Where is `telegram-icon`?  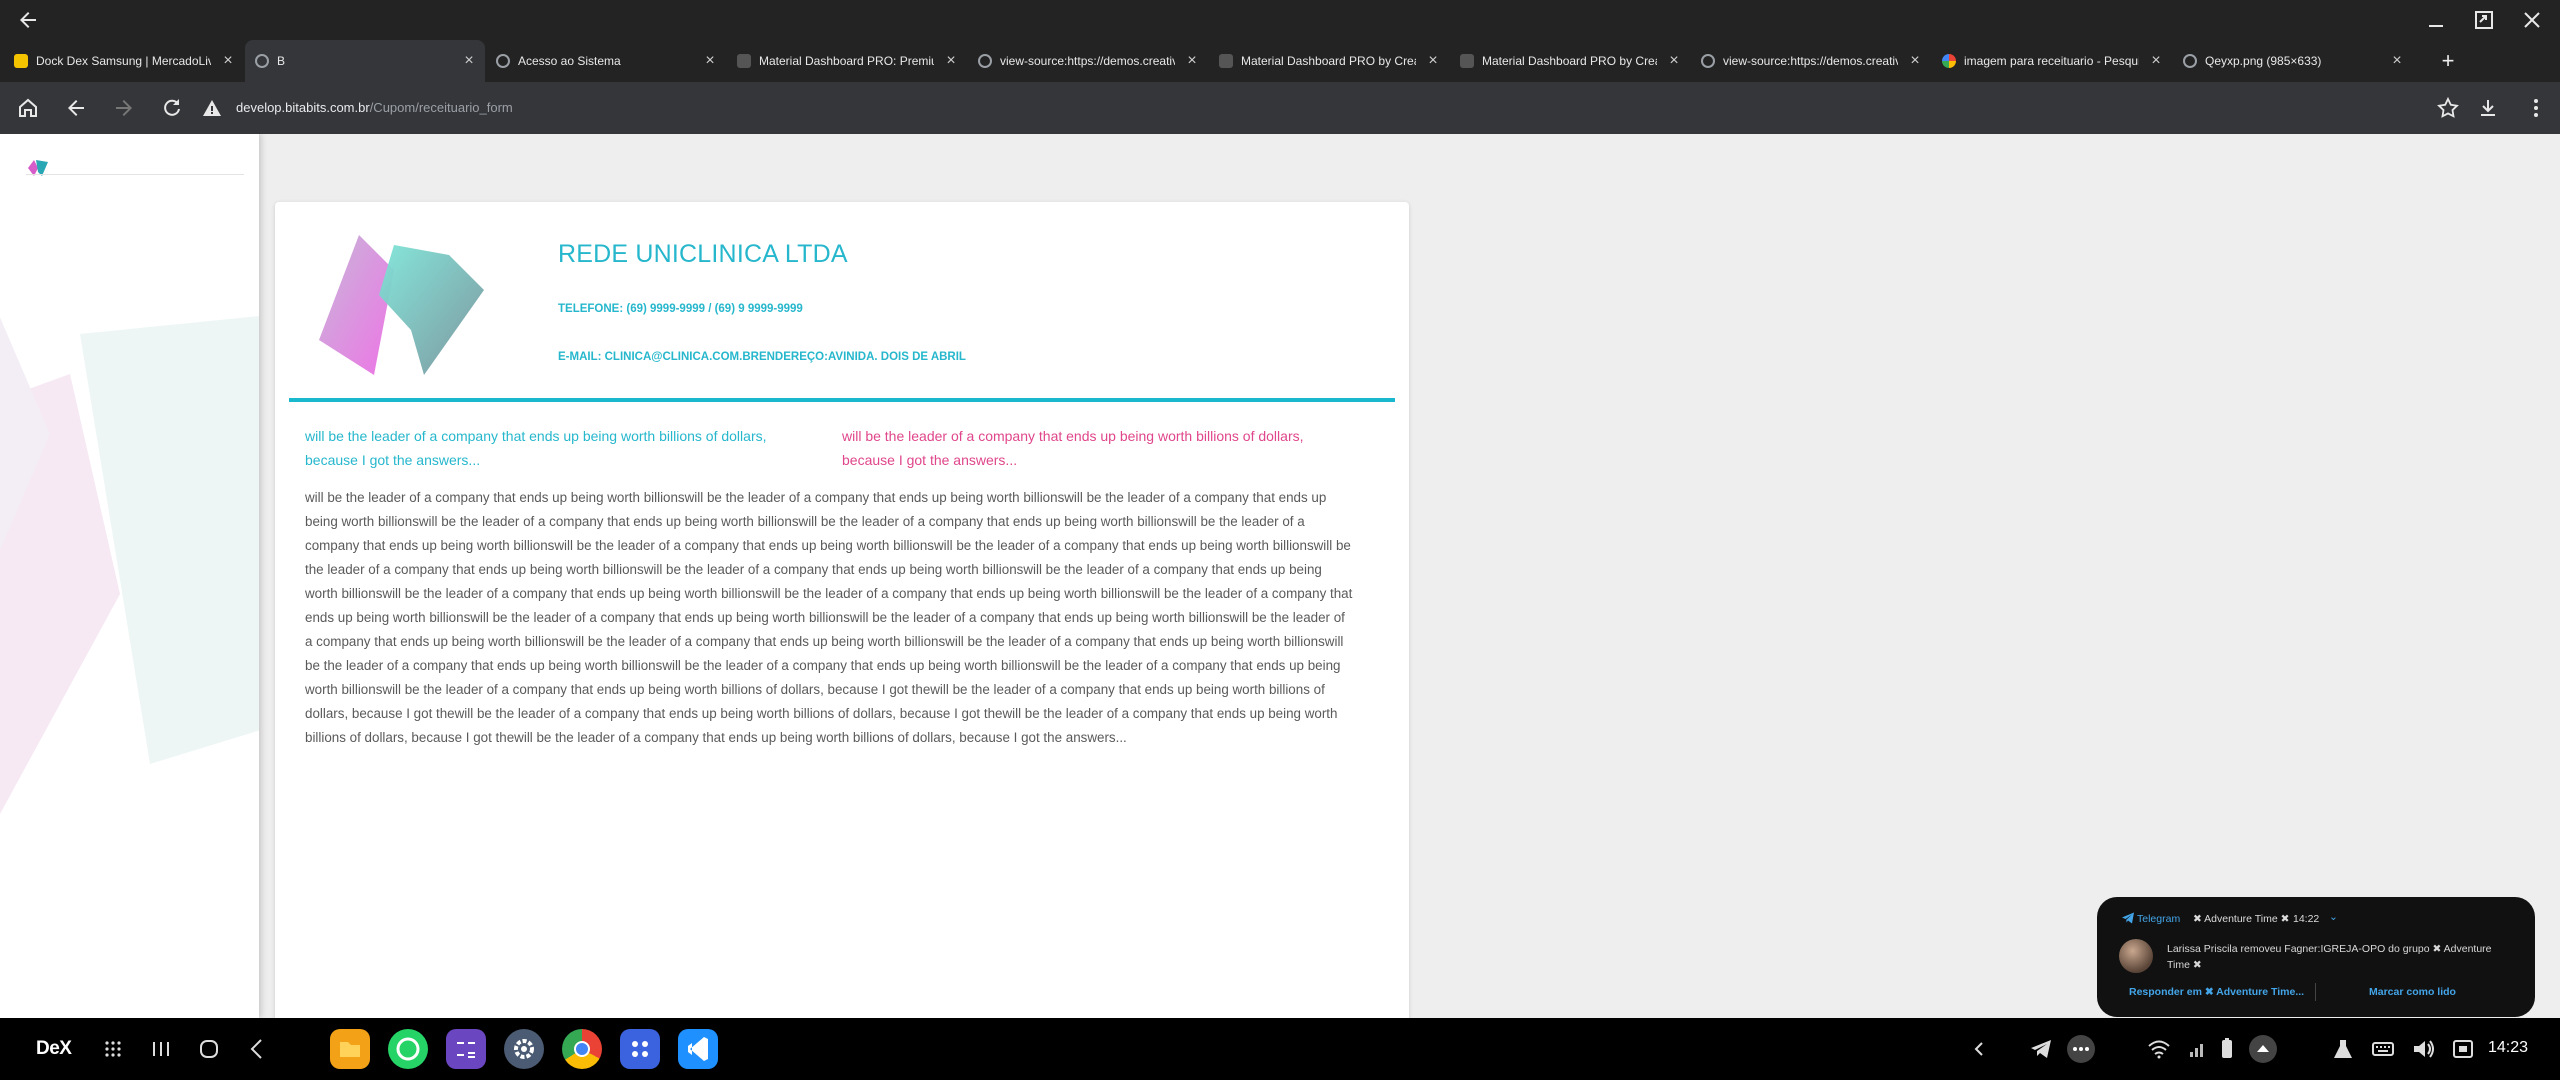
telegram-icon is located at coordinates (2128, 918).